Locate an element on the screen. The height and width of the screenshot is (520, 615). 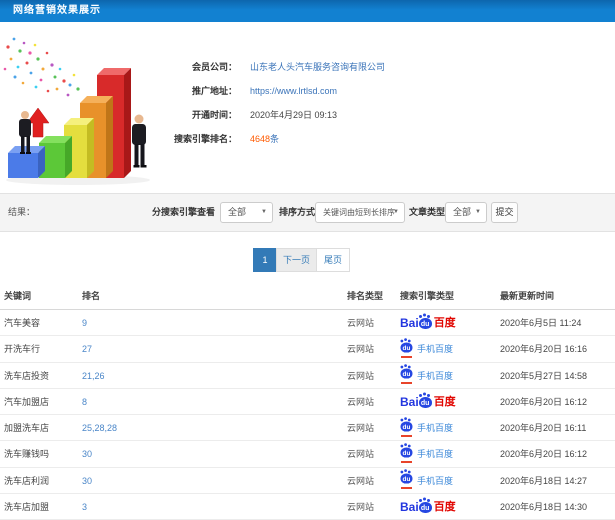
sort-select: 关键词由短到长排序 ▼ is located at coordinates (360, 212).